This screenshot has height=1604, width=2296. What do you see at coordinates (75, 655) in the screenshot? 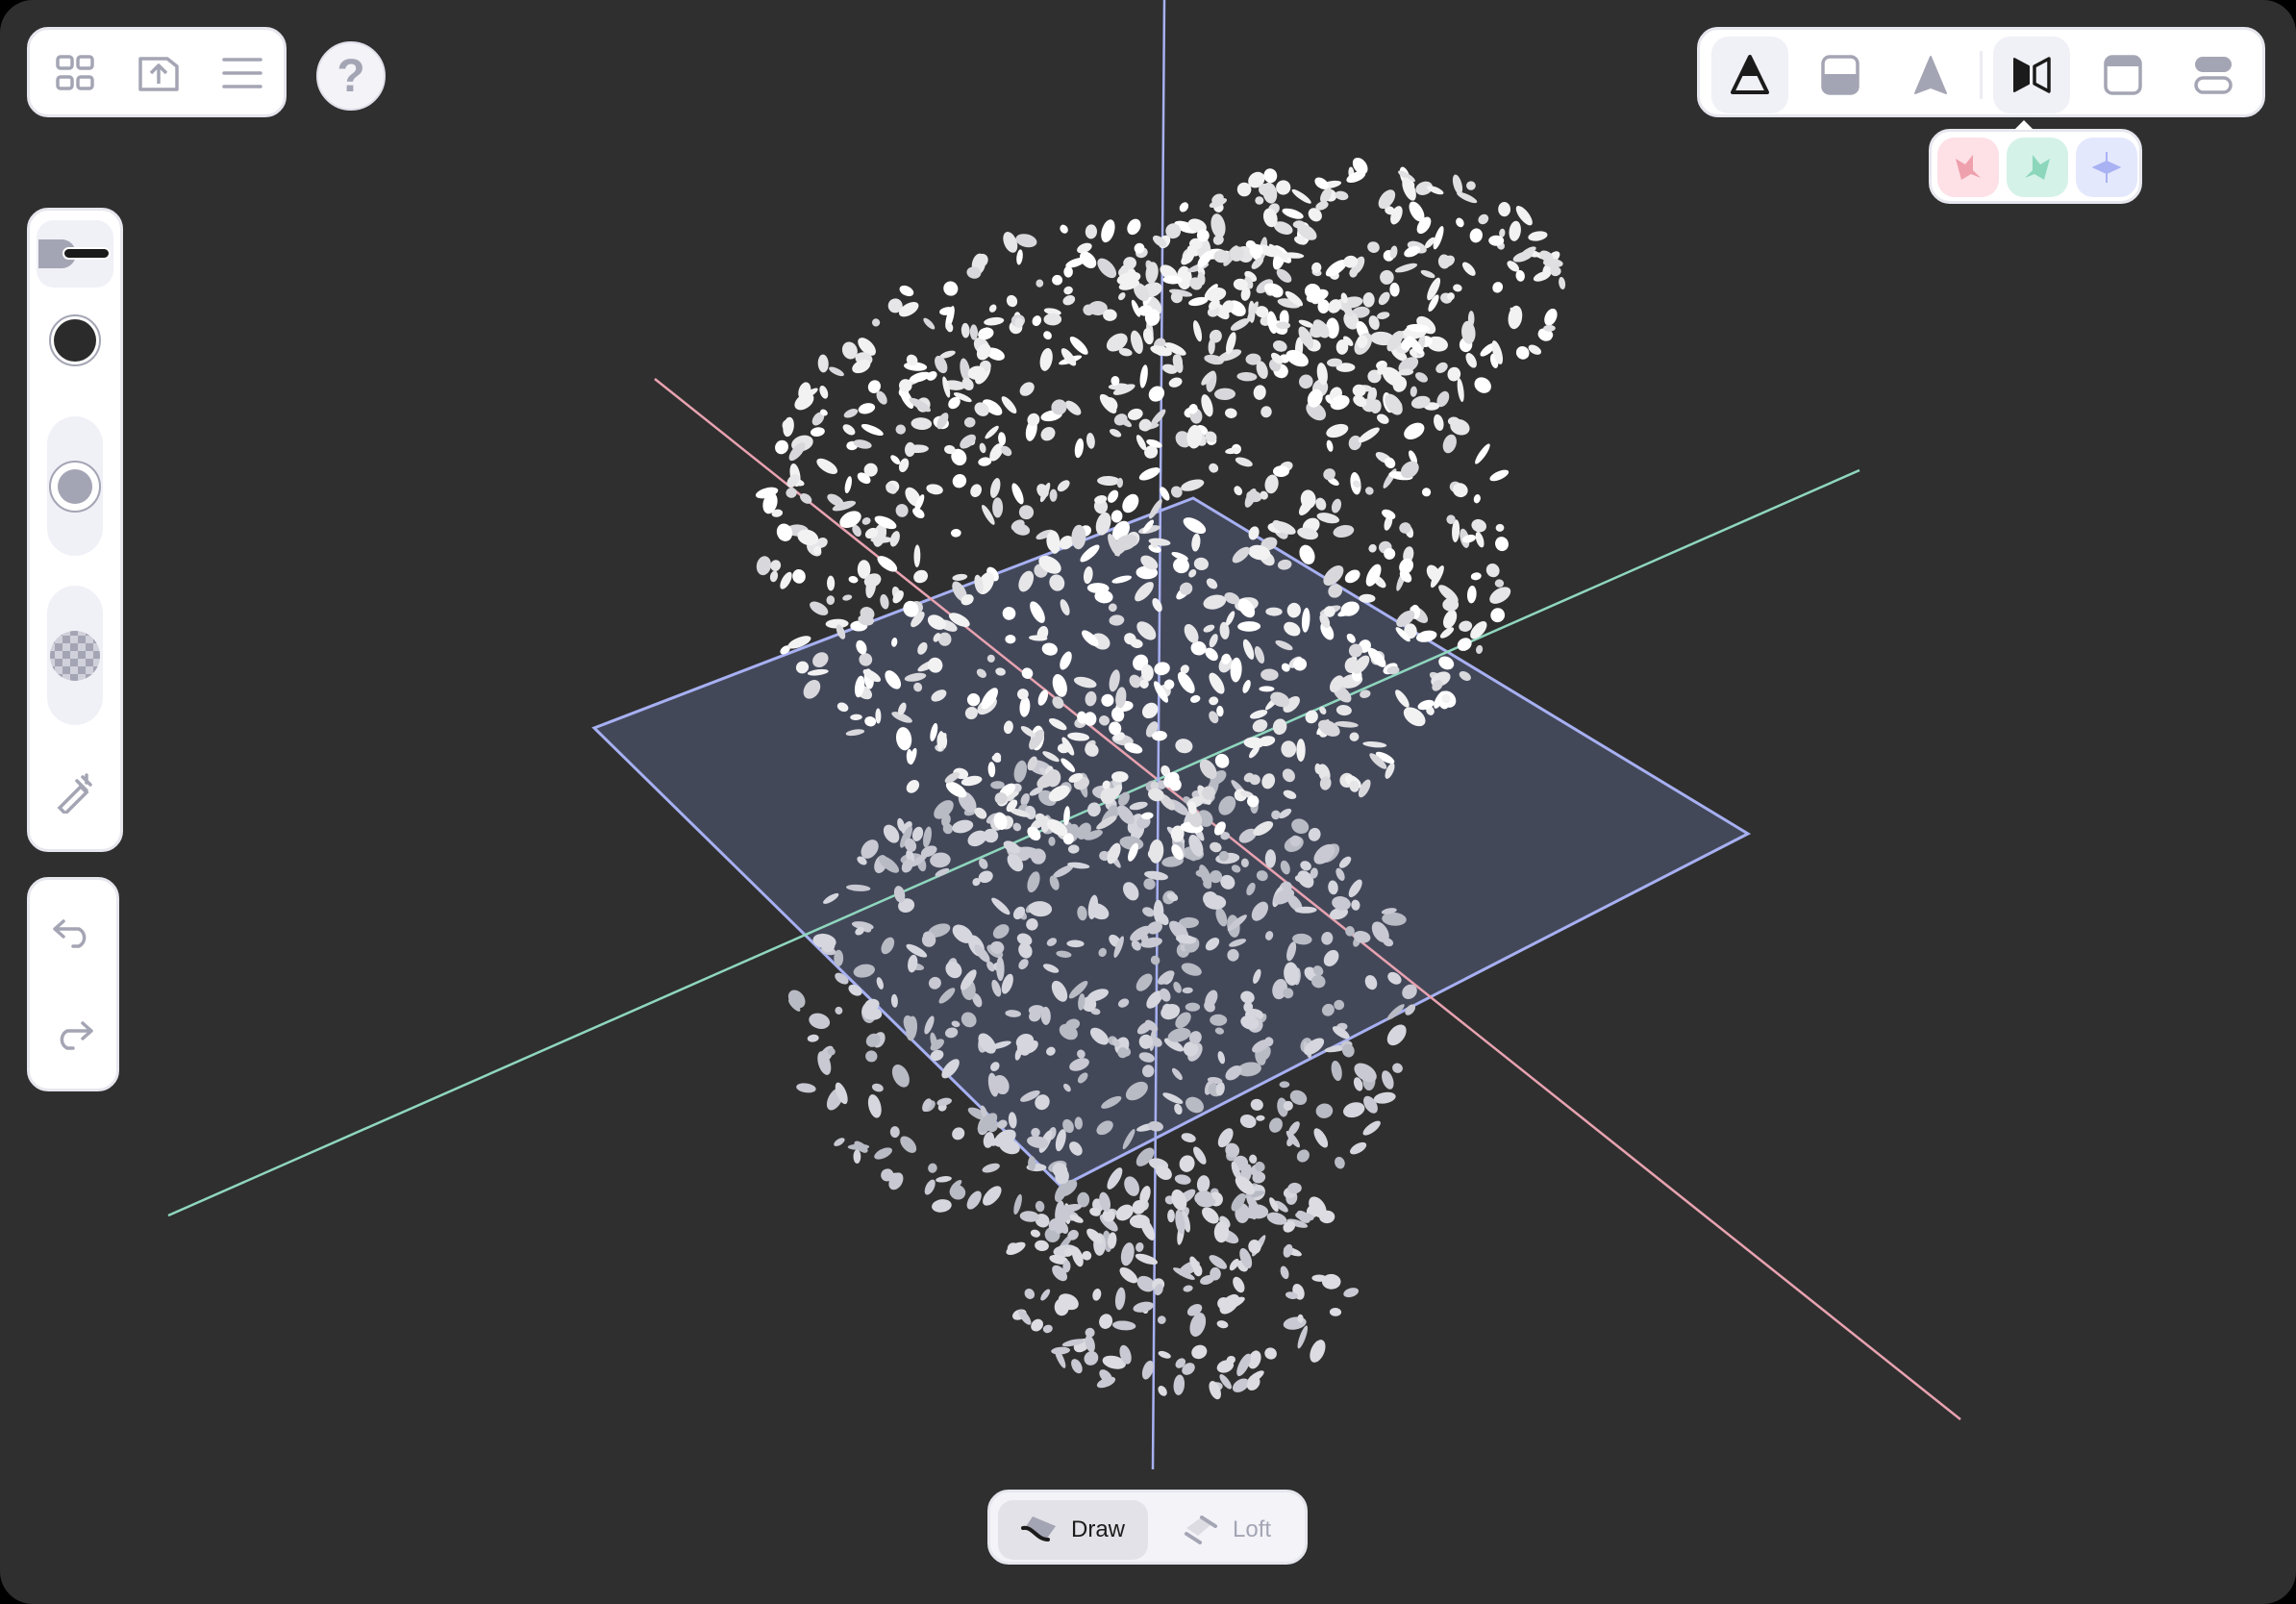
I see `transparency-slider` at bounding box center [75, 655].